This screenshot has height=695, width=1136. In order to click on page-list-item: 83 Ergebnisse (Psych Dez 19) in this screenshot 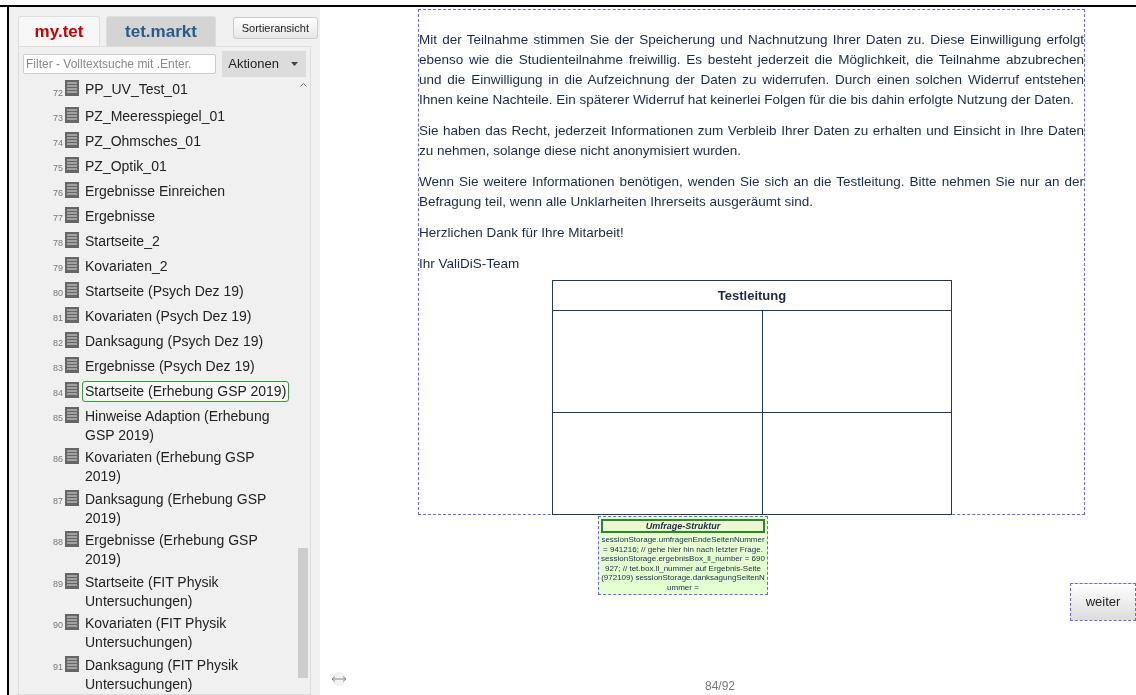, I will do `click(157, 366)`.